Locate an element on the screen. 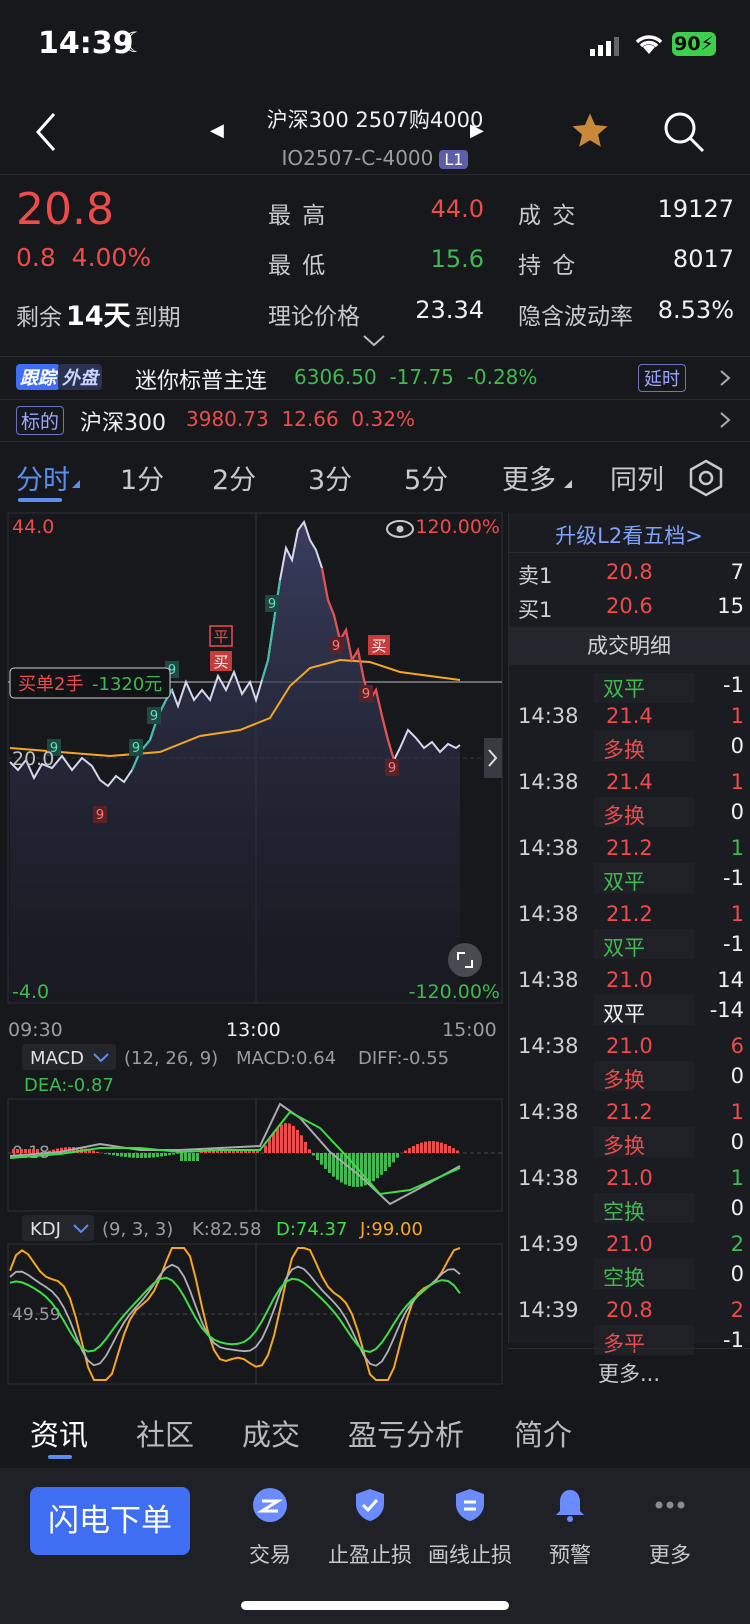  expand-chevron-icon is located at coordinates (374, 341).